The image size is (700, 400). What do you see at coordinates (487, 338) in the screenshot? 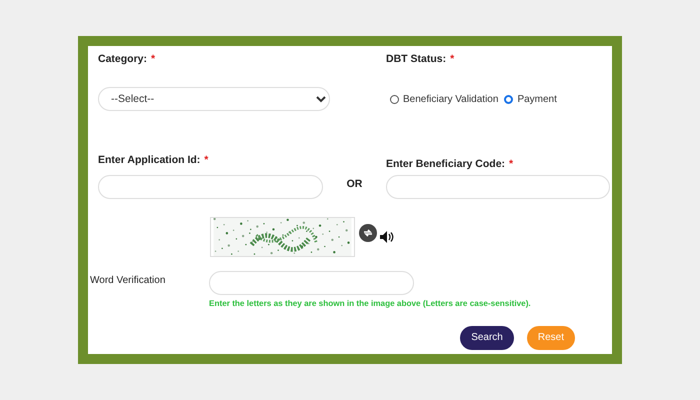
I see `search-button: Search` at bounding box center [487, 338].